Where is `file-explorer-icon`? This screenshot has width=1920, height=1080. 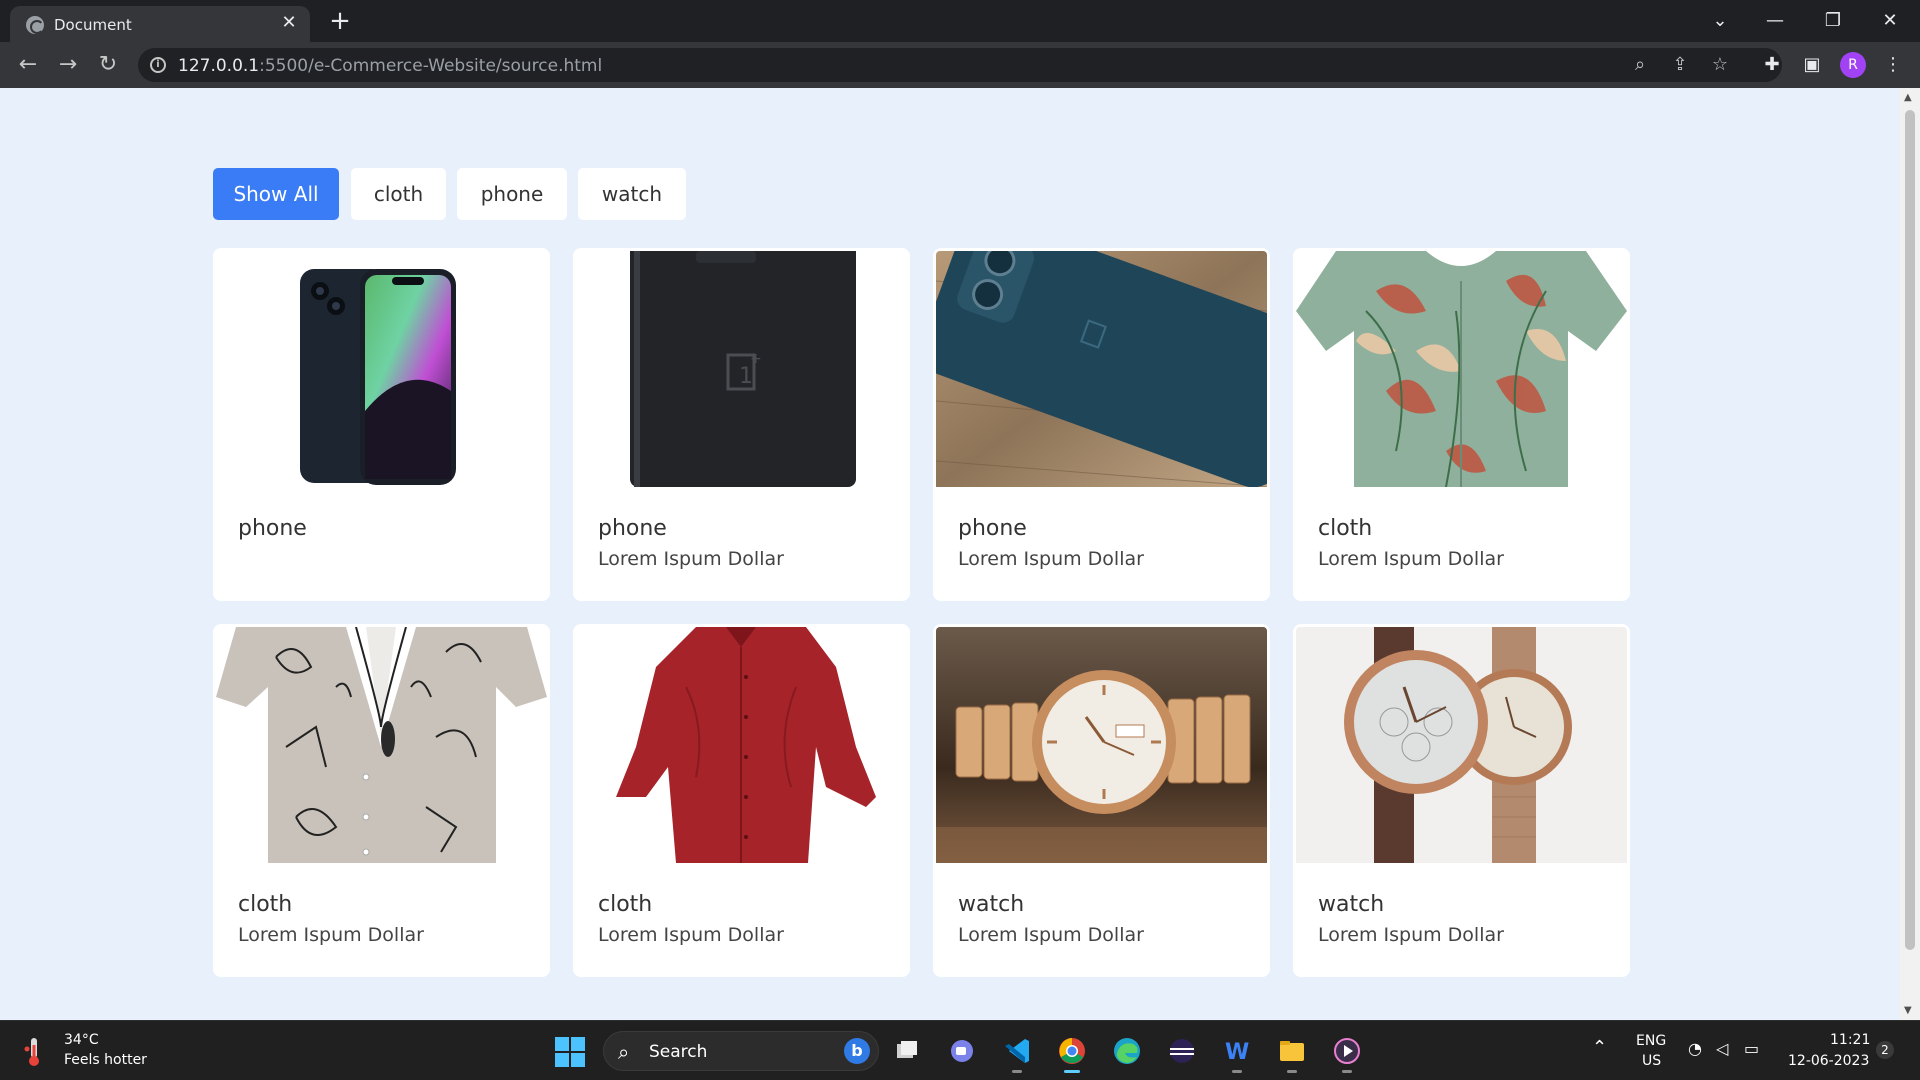 file-explorer-icon is located at coordinates (1292, 1052).